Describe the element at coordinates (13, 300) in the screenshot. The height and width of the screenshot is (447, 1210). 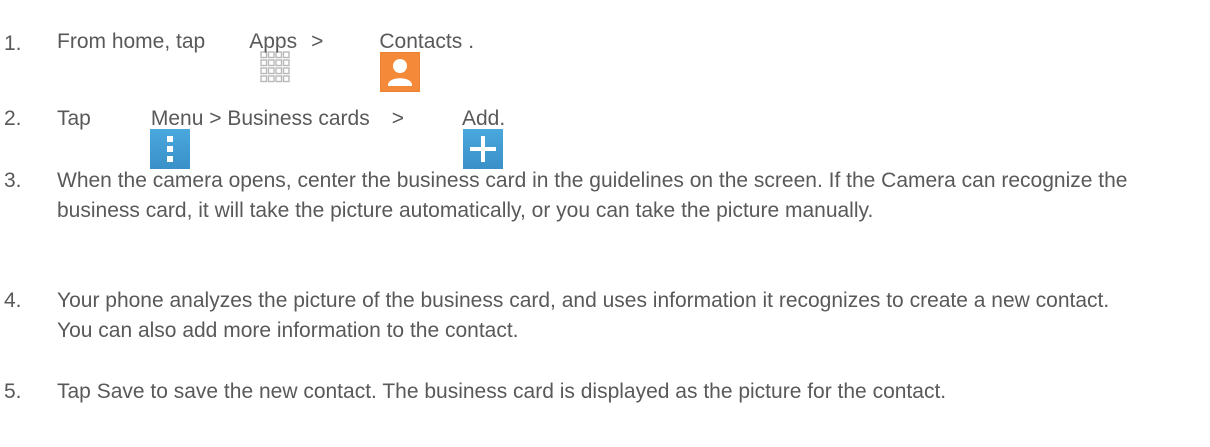
I see `step-number: 4.` at that location.